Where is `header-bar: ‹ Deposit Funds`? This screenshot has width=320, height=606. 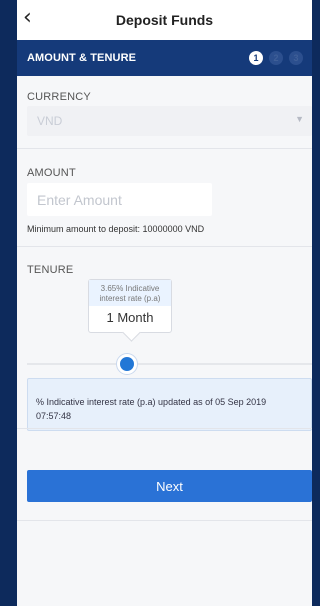 header-bar: ‹ Deposit Funds is located at coordinates (156, 20).